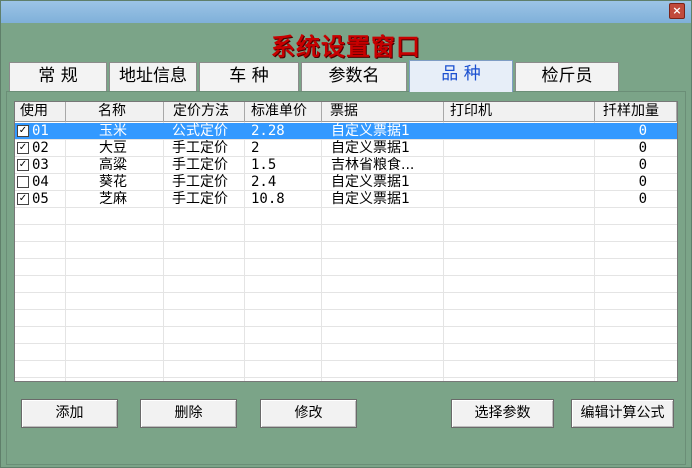 The width and height of the screenshot is (692, 468). What do you see at coordinates (567, 76) in the screenshot?
I see `tab-weighers: 检斤员` at bounding box center [567, 76].